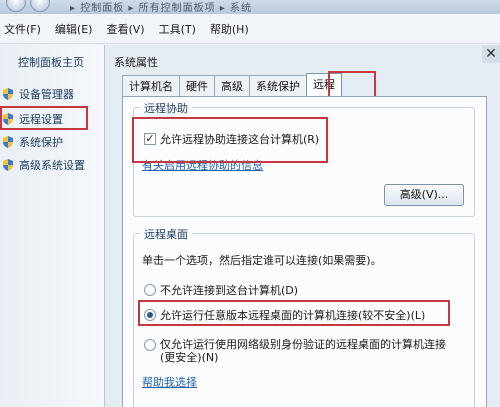 The image size is (500, 407). I want to click on remote-desktop-instruction: 单击一个选项，然后指定谁可以连接(如果需要)。, so click(262, 260).